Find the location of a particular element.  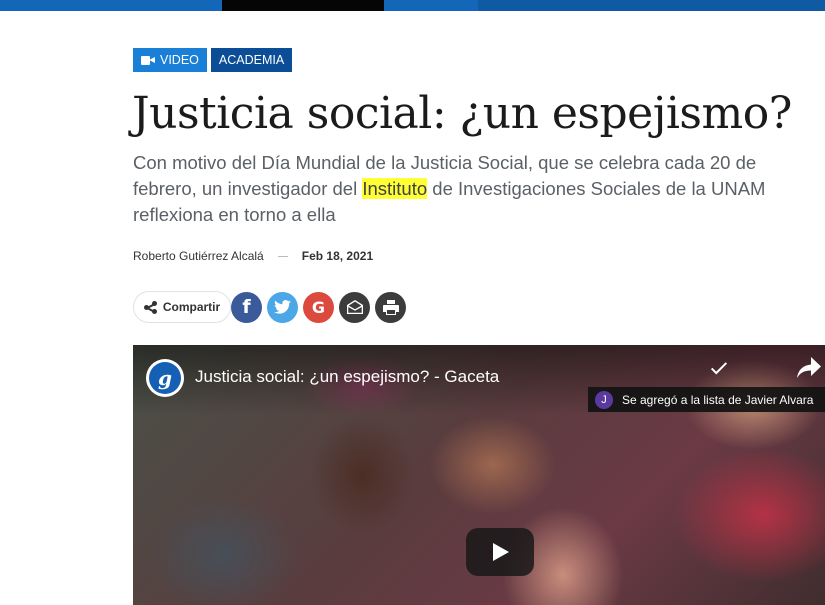

toast-text: Se agregó a la lista de Javier Alvara is located at coordinates (718, 399).